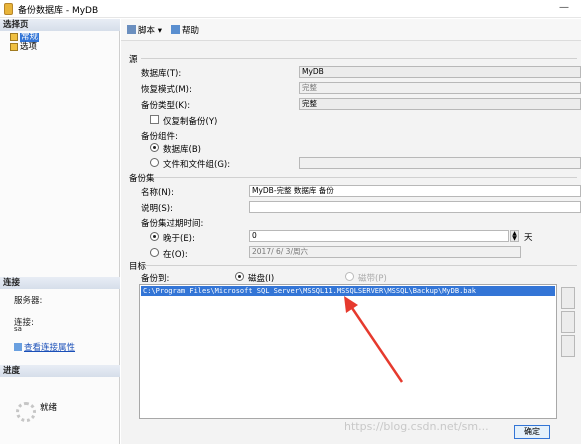 Image resolution: width=581 pixels, height=444 pixels. Describe the element at coordinates (532, 432) in the screenshot. I see `ok-button: 确定` at that location.